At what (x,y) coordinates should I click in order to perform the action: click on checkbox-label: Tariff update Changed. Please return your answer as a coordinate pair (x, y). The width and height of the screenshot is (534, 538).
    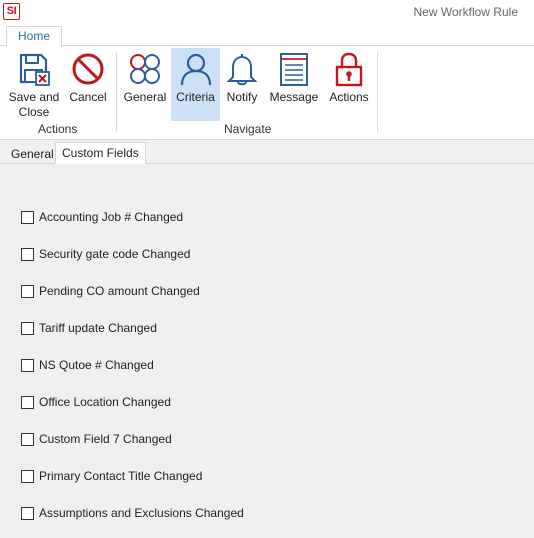
    Looking at the image, I should click on (98, 328).